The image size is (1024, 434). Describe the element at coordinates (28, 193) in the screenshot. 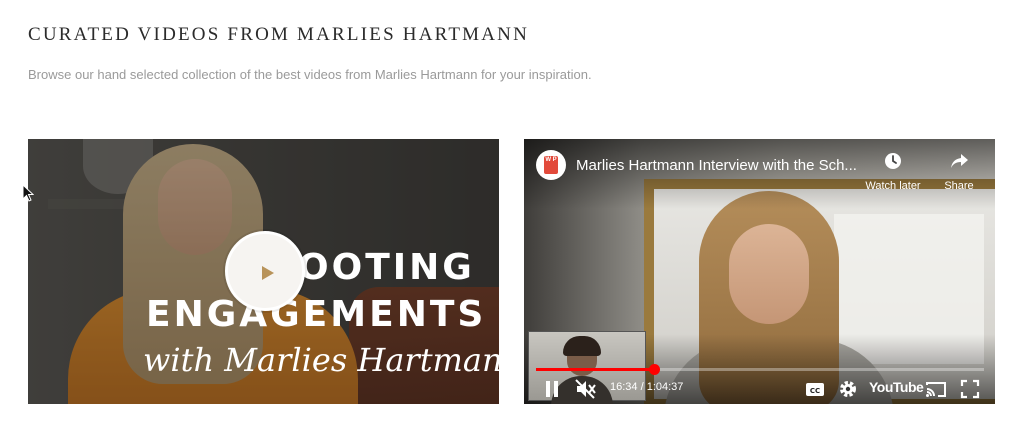

I see `mouse-cursor-icon` at that location.